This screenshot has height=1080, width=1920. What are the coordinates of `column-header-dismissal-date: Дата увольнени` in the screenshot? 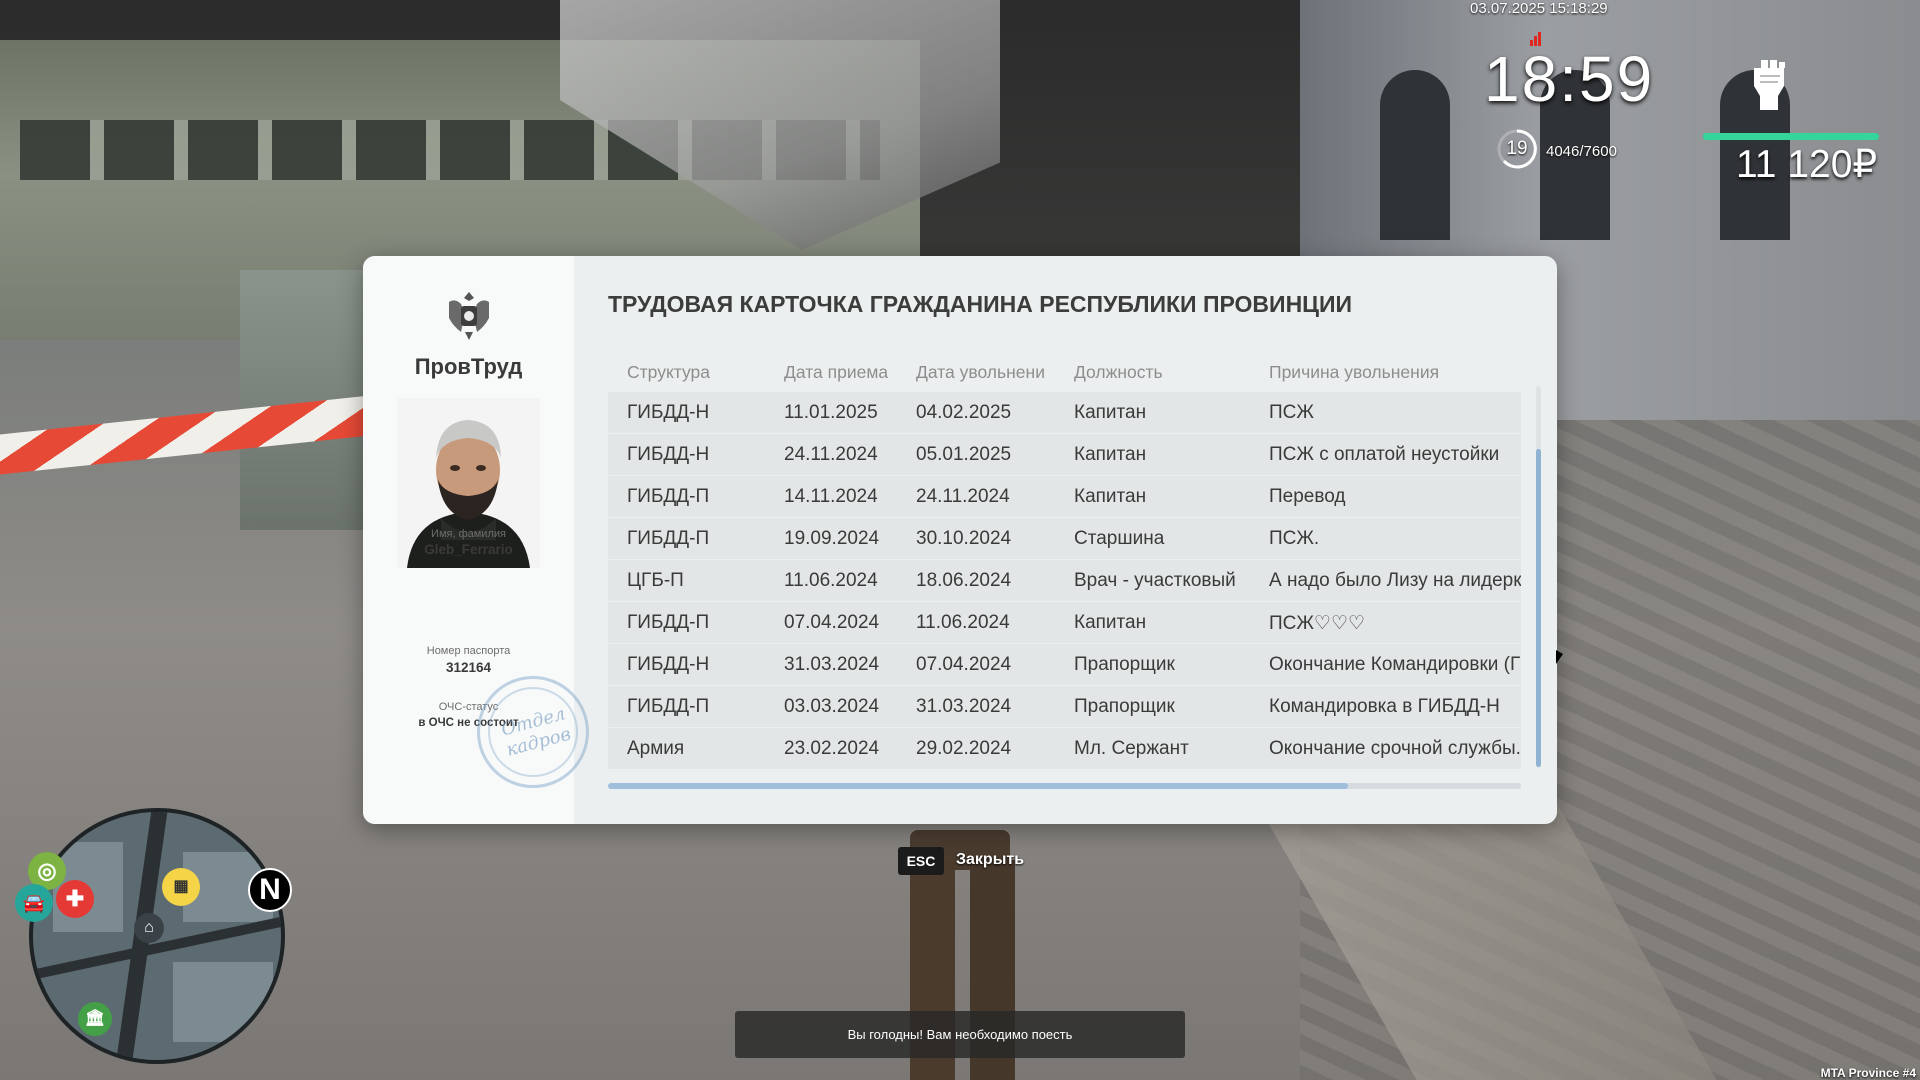 It's located at (980, 372).